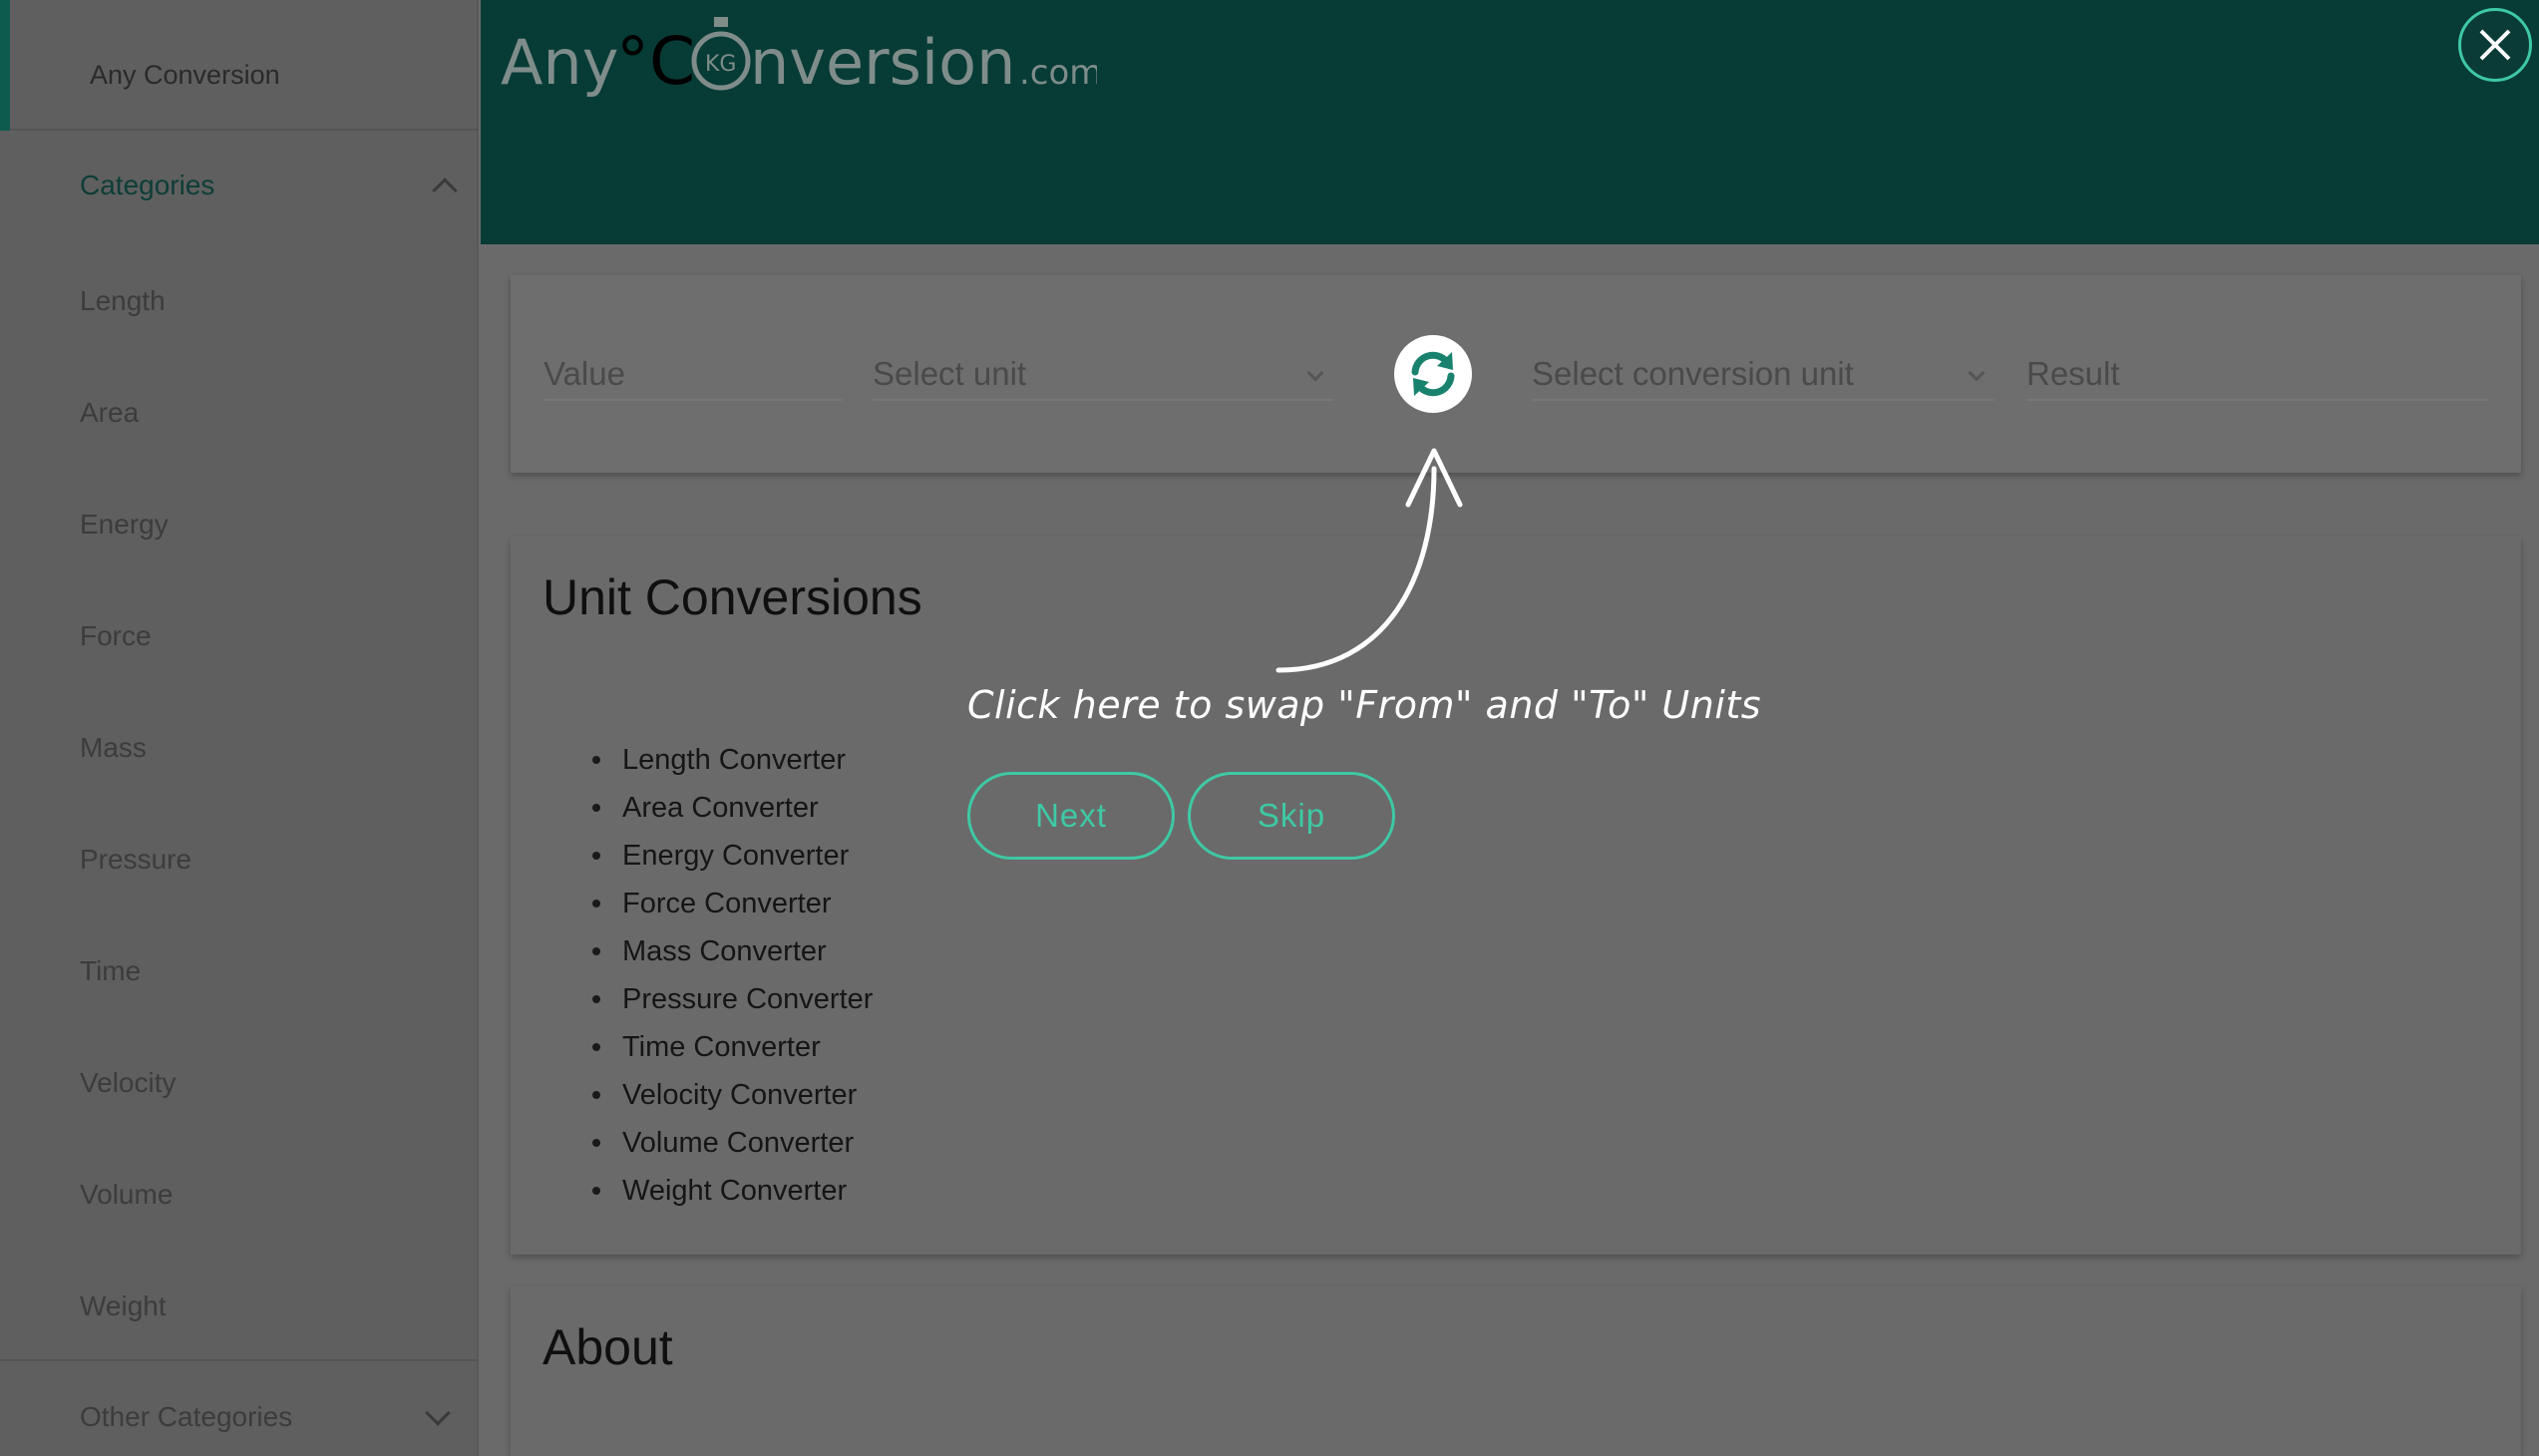 The width and height of the screenshot is (2539, 1456). I want to click on sidebar-item-weight: Weight, so click(123, 1306).